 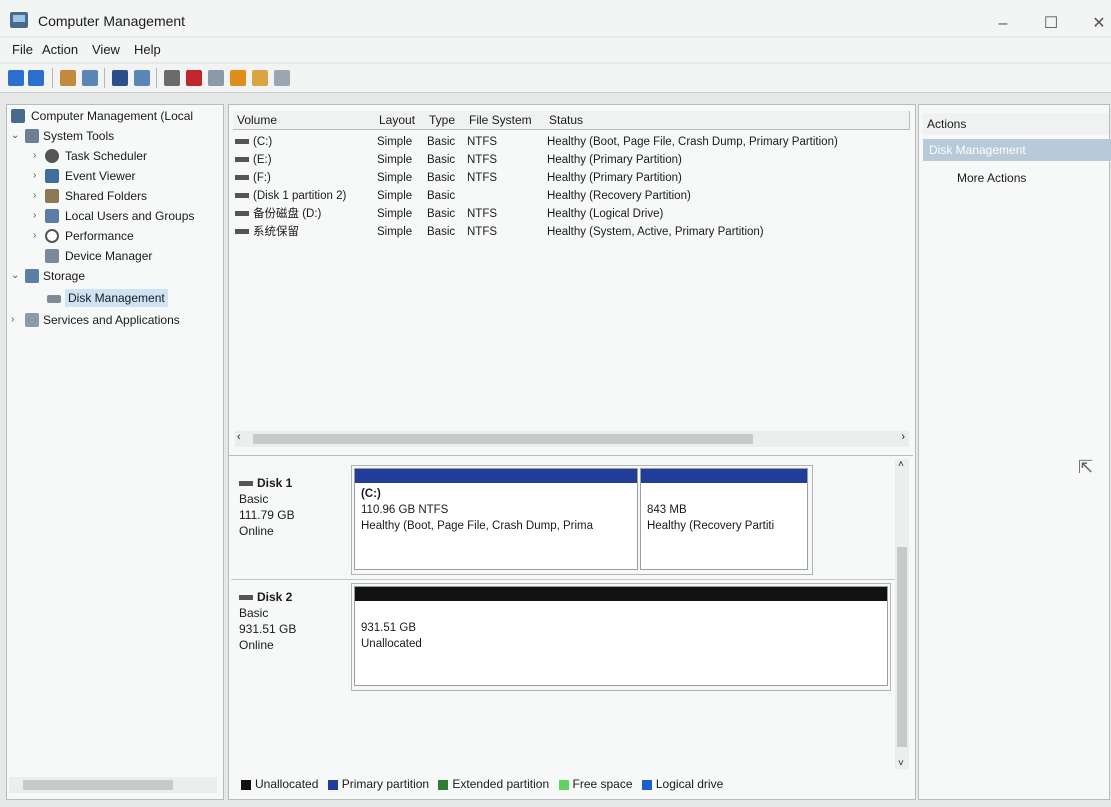 What do you see at coordinates (263, 142) in the screenshot?
I see `volume-name: (C:)` at bounding box center [263, 142].